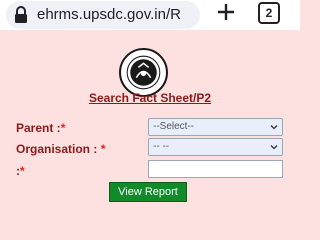  What do you see at coordinates (215, 127) in the screenshot?
I see `parent-select: --Select--` at bounding box center [215, 127].